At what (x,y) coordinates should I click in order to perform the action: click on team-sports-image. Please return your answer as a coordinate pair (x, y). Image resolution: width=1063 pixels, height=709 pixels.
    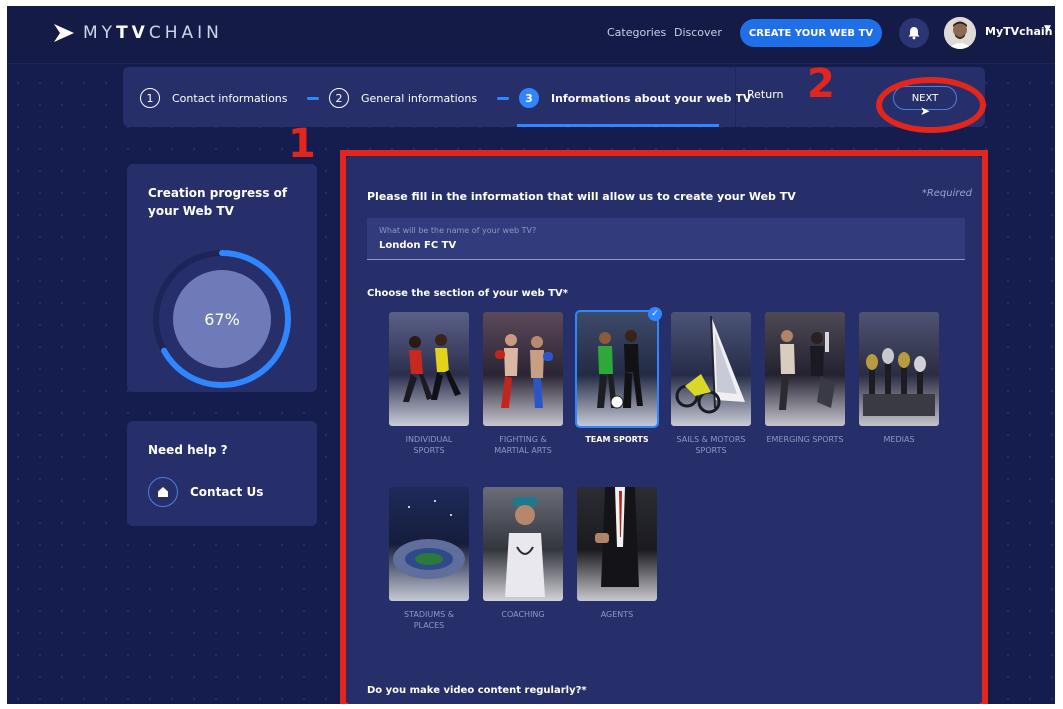
    Looking at the image, I should click on (617, 369).